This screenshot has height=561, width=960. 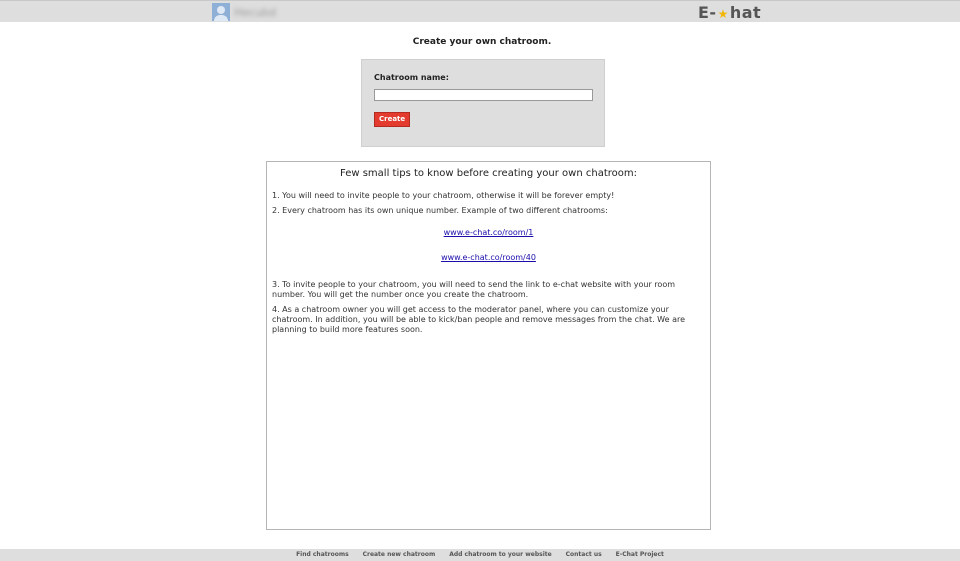 I want to click on chatroom-name-label: Chatroom name:, so click(x=411, y=77).